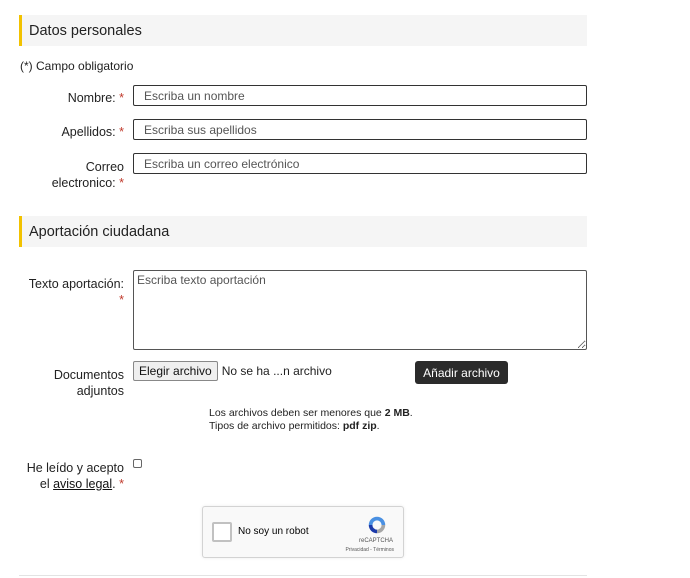  What do you see at coordinates (369, 550) in the screenshot?
I see `recaptcha-links: Privacidad - Términos` at bounding box center [369, 550].